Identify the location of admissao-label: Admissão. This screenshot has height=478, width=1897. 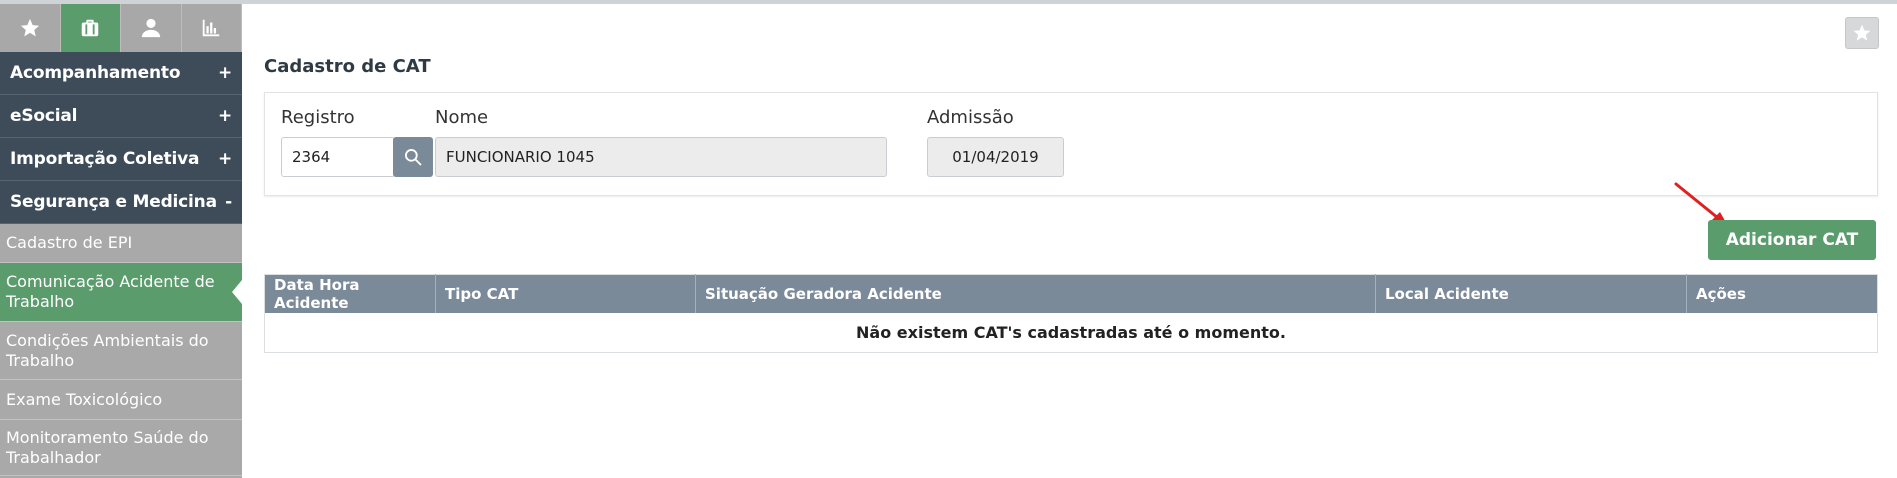
(970, 117).